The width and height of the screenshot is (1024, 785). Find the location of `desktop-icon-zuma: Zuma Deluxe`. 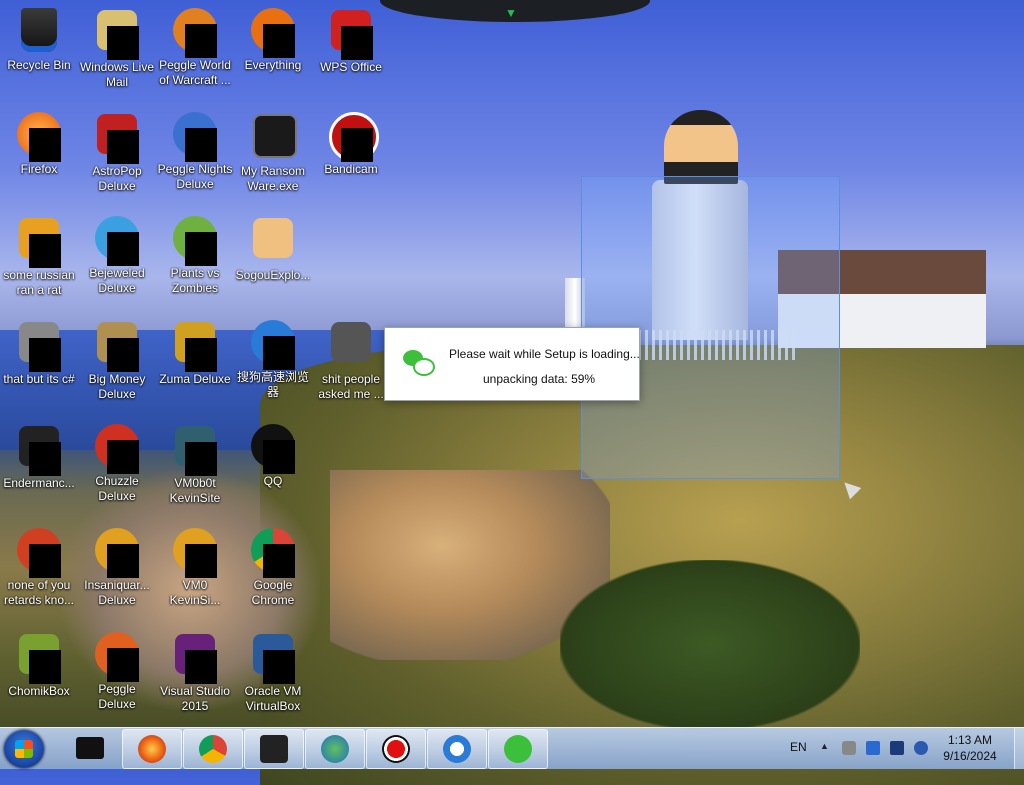

desktop-icon-zuma: Zuma Deluxe is located at coordinates (195, 352).